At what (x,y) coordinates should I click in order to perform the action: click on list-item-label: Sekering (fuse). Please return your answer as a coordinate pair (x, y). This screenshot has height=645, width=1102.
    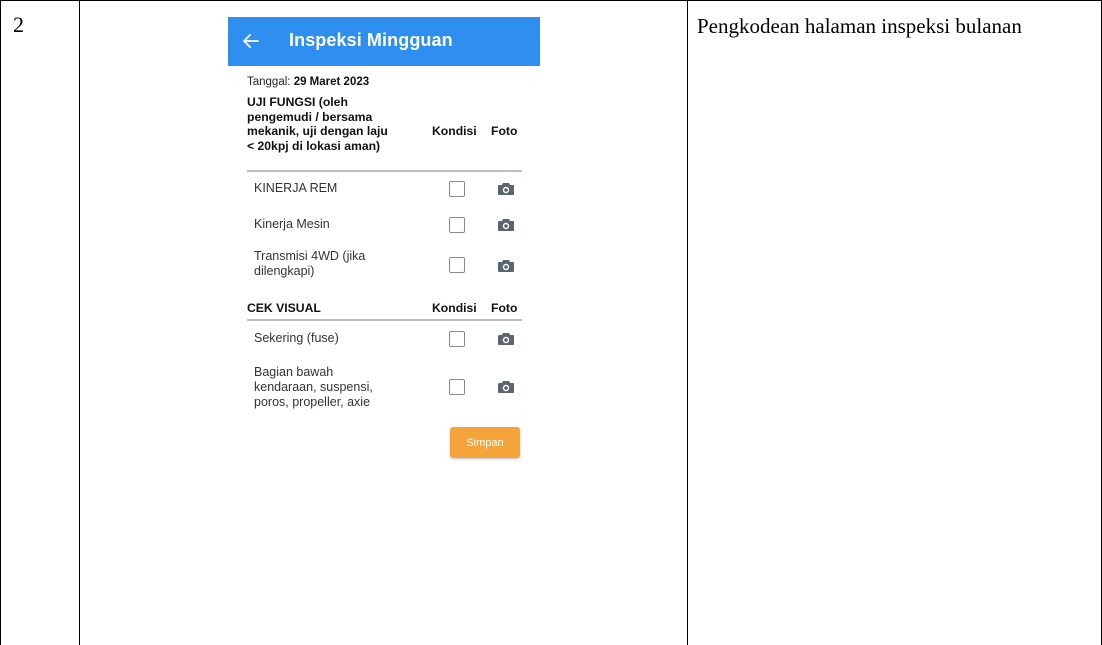
    Looking at the image, I should click on (296, 338).